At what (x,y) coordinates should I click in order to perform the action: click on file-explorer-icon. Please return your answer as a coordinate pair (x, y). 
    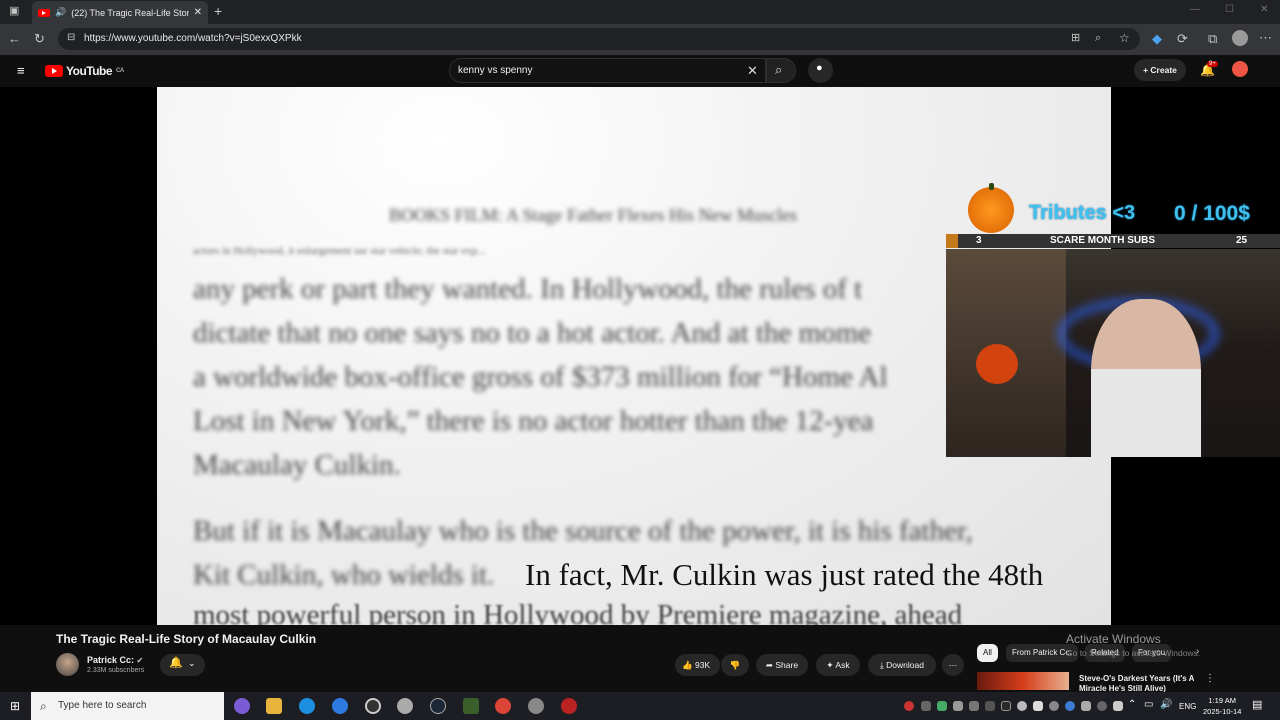
    Looking at the image, I should click on (274, 706).